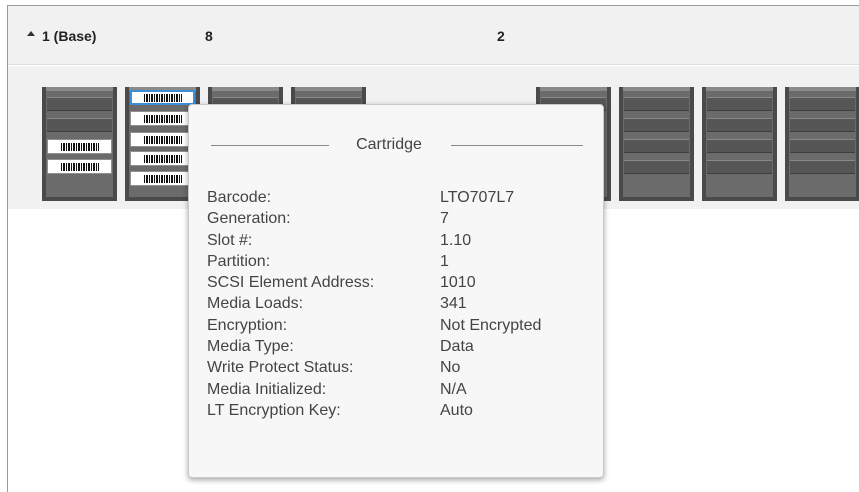  What do you see at coordinates (249, 219) in the screenshot?
I see `detail-label: Generation:` at bounding box center [249, 219].